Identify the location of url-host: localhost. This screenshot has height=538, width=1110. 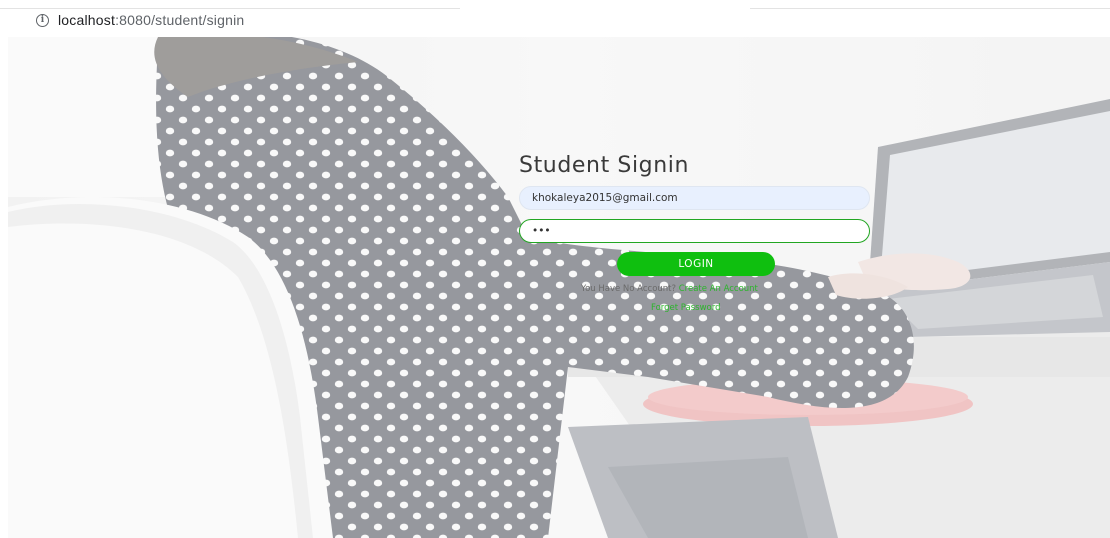
(87, 20).